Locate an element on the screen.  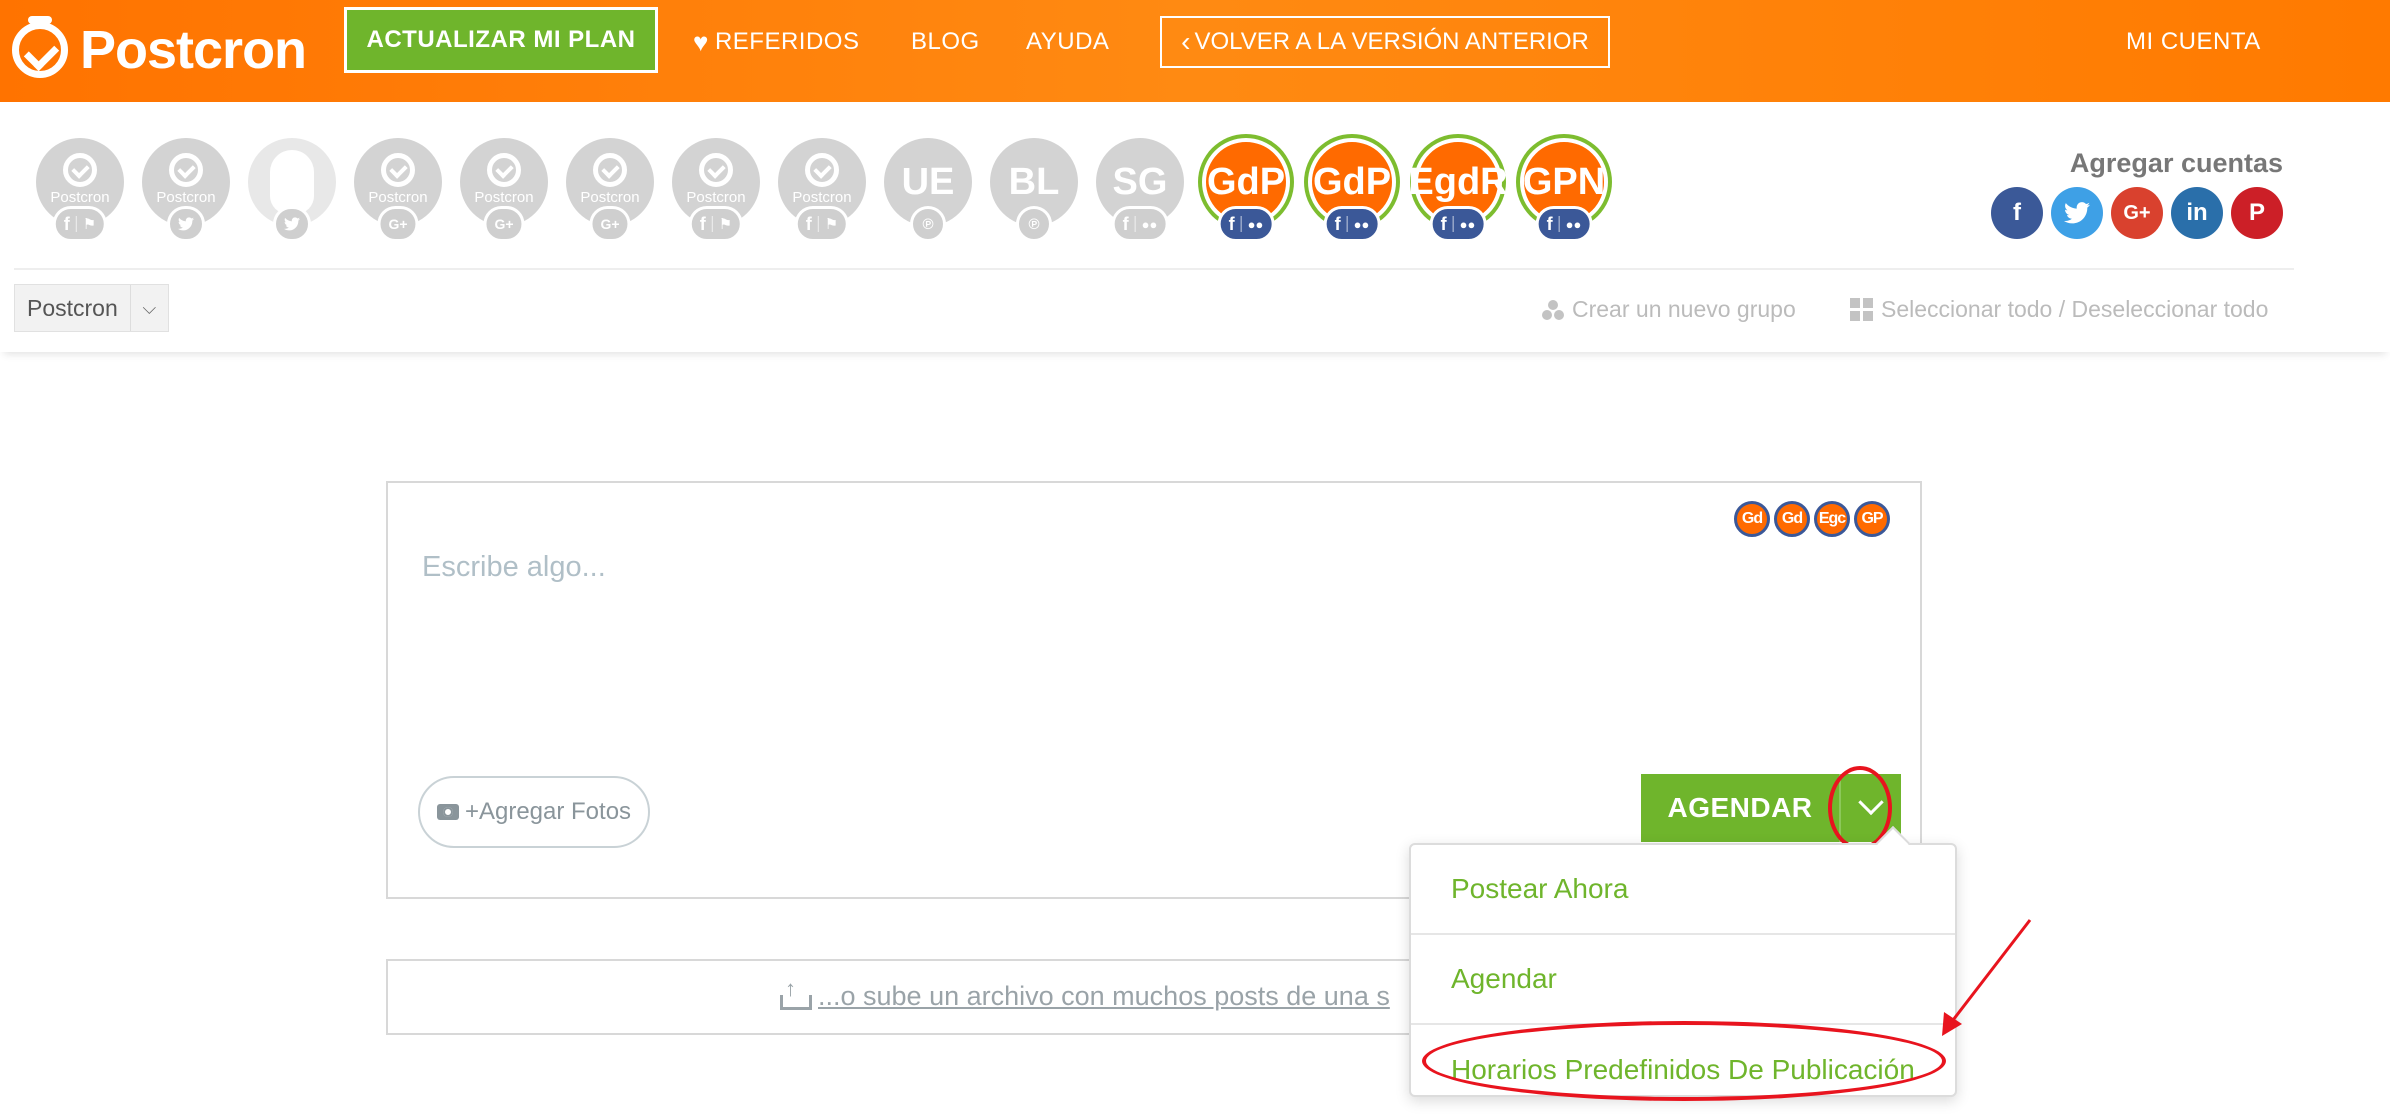
add-account-networks: f G+ in P is located at coordinates (2137, 213).